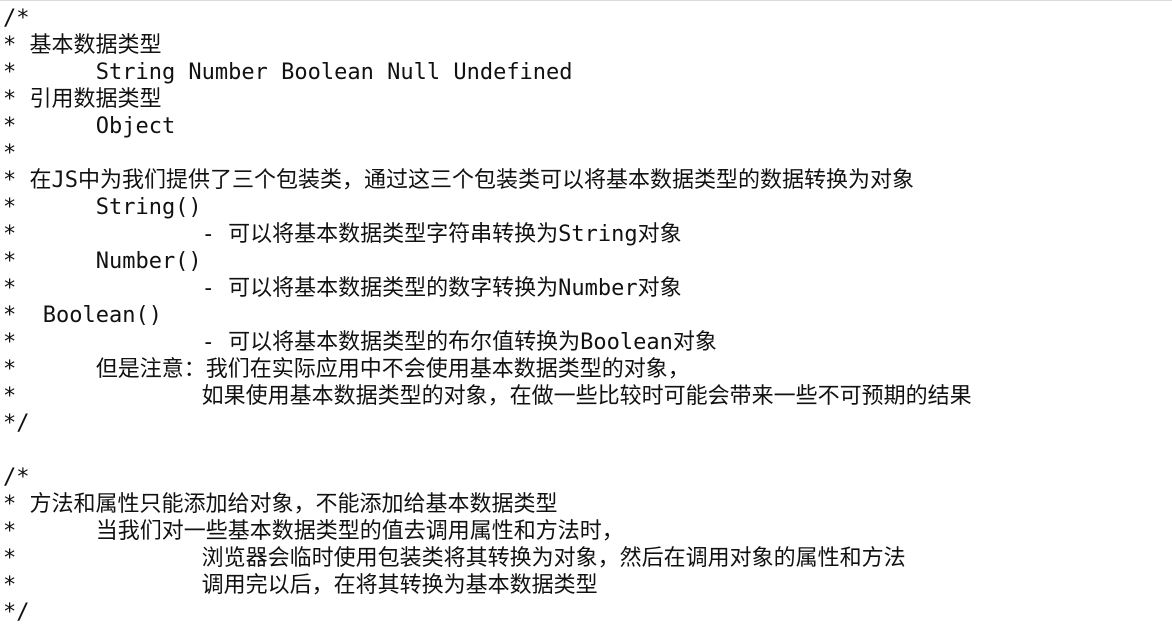 The width and height of the screenshot is (1172, 635). I want to click on code-line: * 浏览器会临时使用包装类将其转换为对象，然后在调用对象的属性和方法, so click(454, 558).